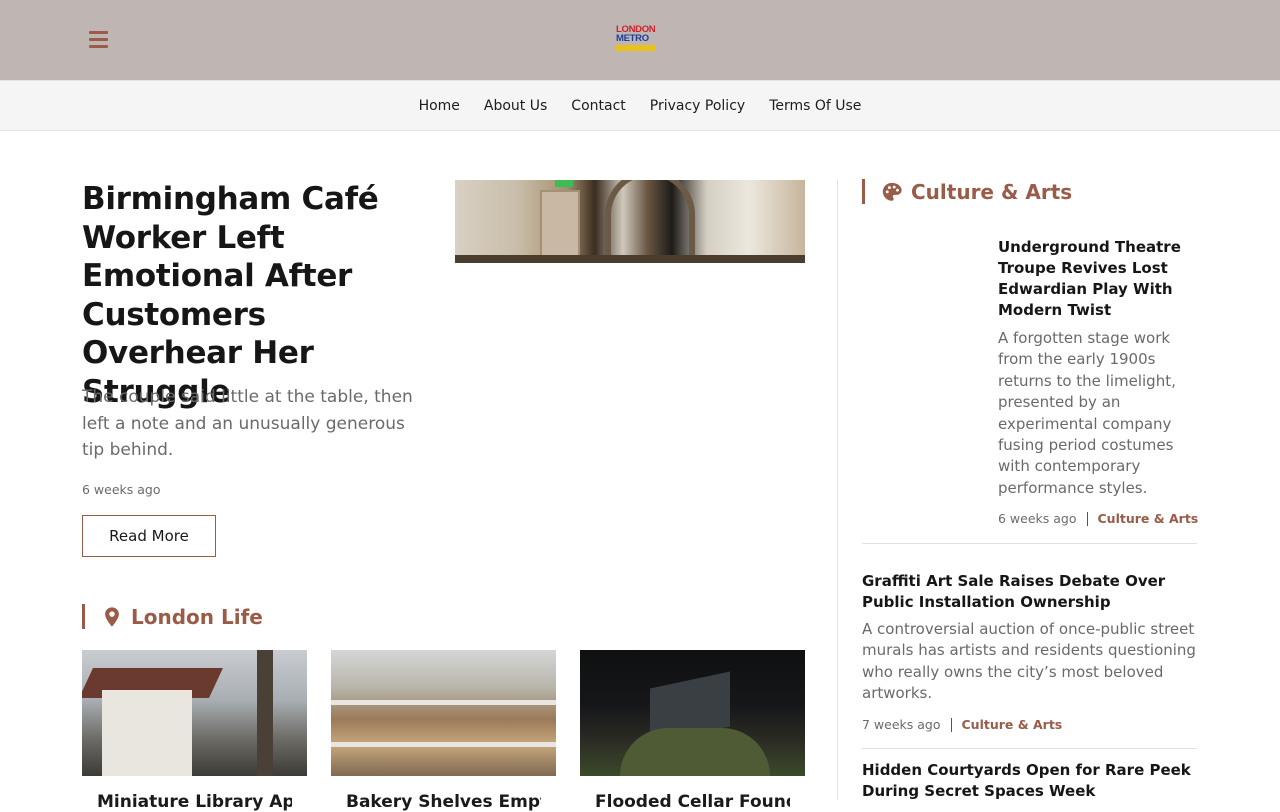 The width and height of the screenshot is (1280, 812). Describe the element at coordinates (630, 259) in the screenshot. I see `hero-image-floor` at that location.